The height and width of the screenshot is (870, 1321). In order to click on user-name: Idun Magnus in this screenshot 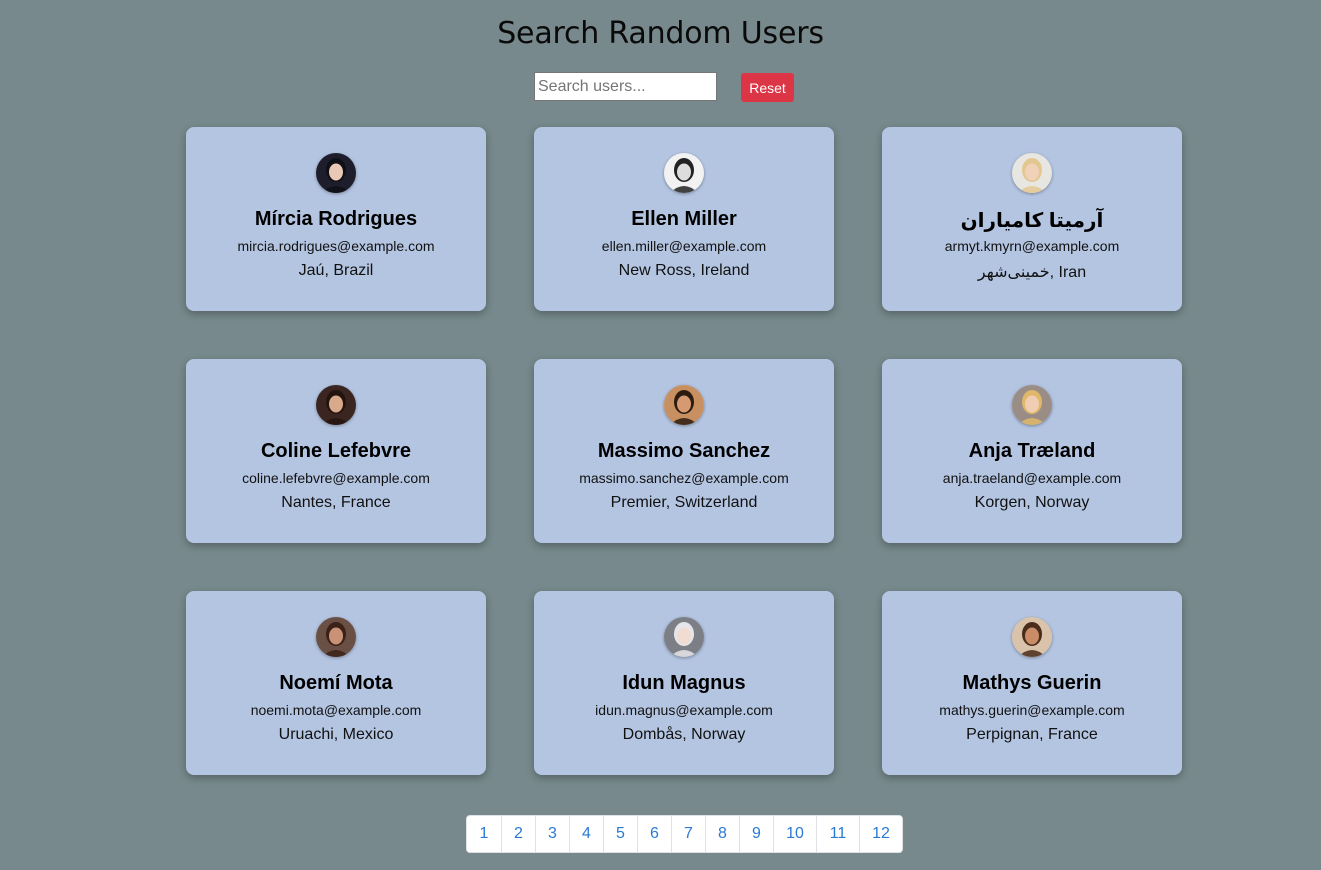, I will do `click(684, 683)`.